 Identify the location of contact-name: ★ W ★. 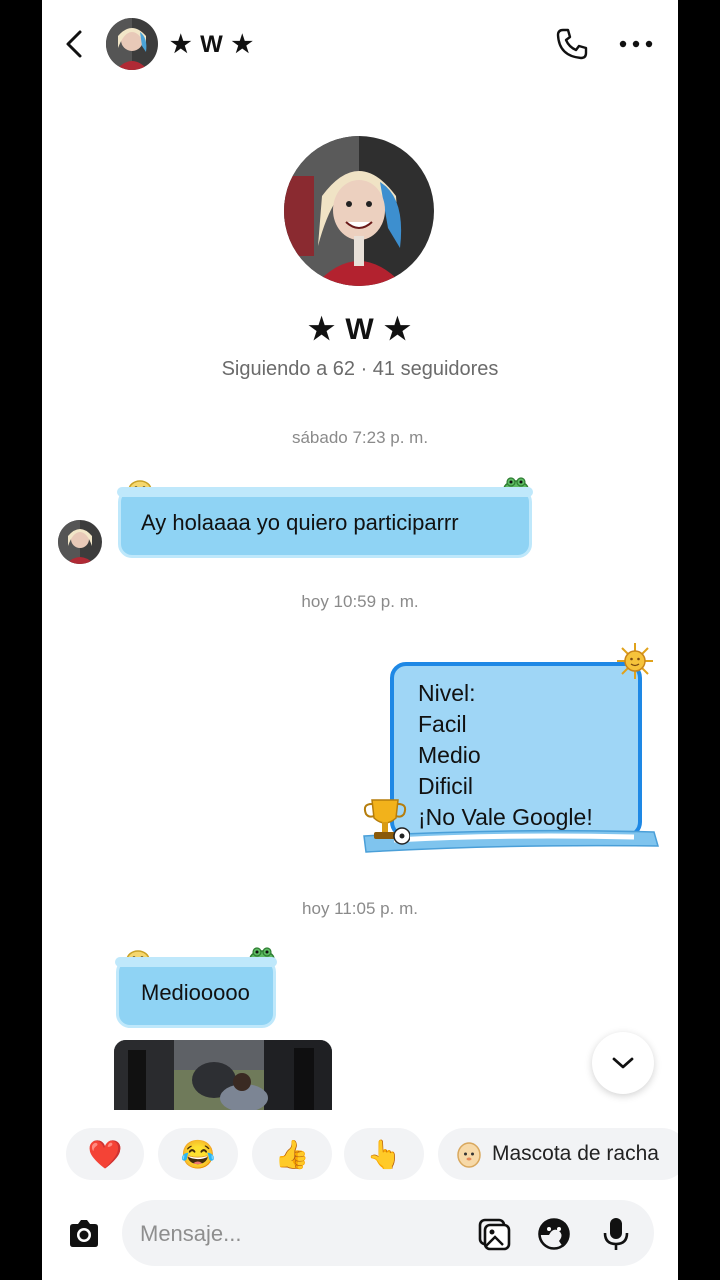
(212, 44).